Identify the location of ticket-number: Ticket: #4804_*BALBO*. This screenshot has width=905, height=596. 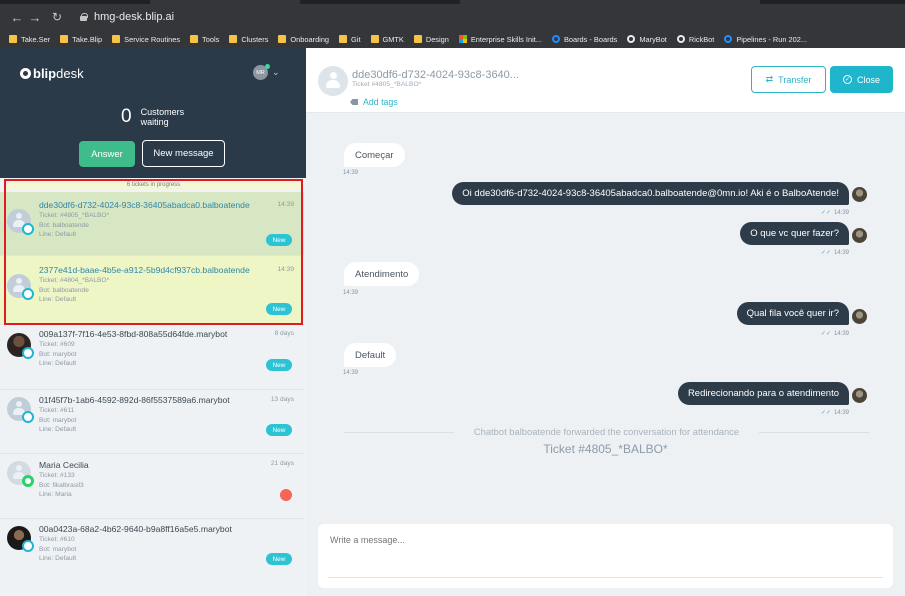
(74, 280).